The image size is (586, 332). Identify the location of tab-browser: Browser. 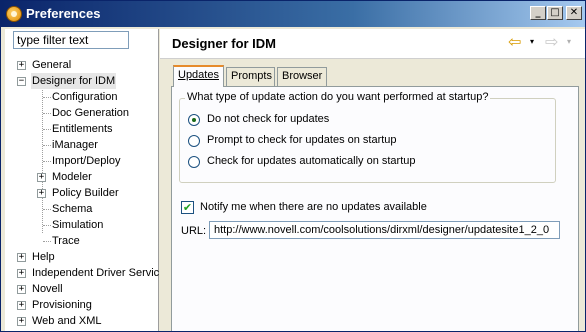
(302, 76).